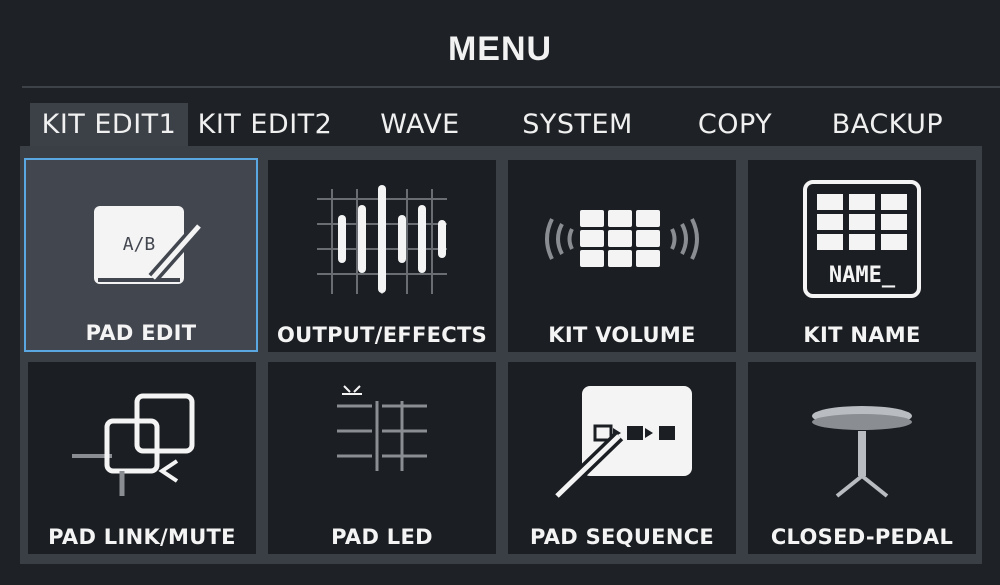 The width and height of the screenshot is (1000, 585). What do you see at coordinates (735, 124) in the screenshot?
I see `tab-copy: COPY` at bounding box center [735, 124].